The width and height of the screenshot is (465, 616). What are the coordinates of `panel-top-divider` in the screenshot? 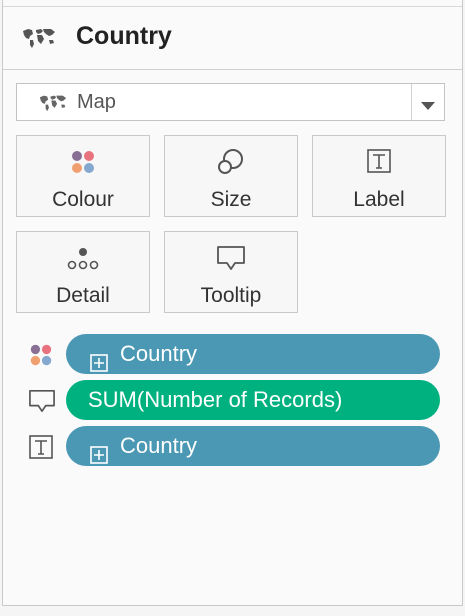 It's located at (232, 3).